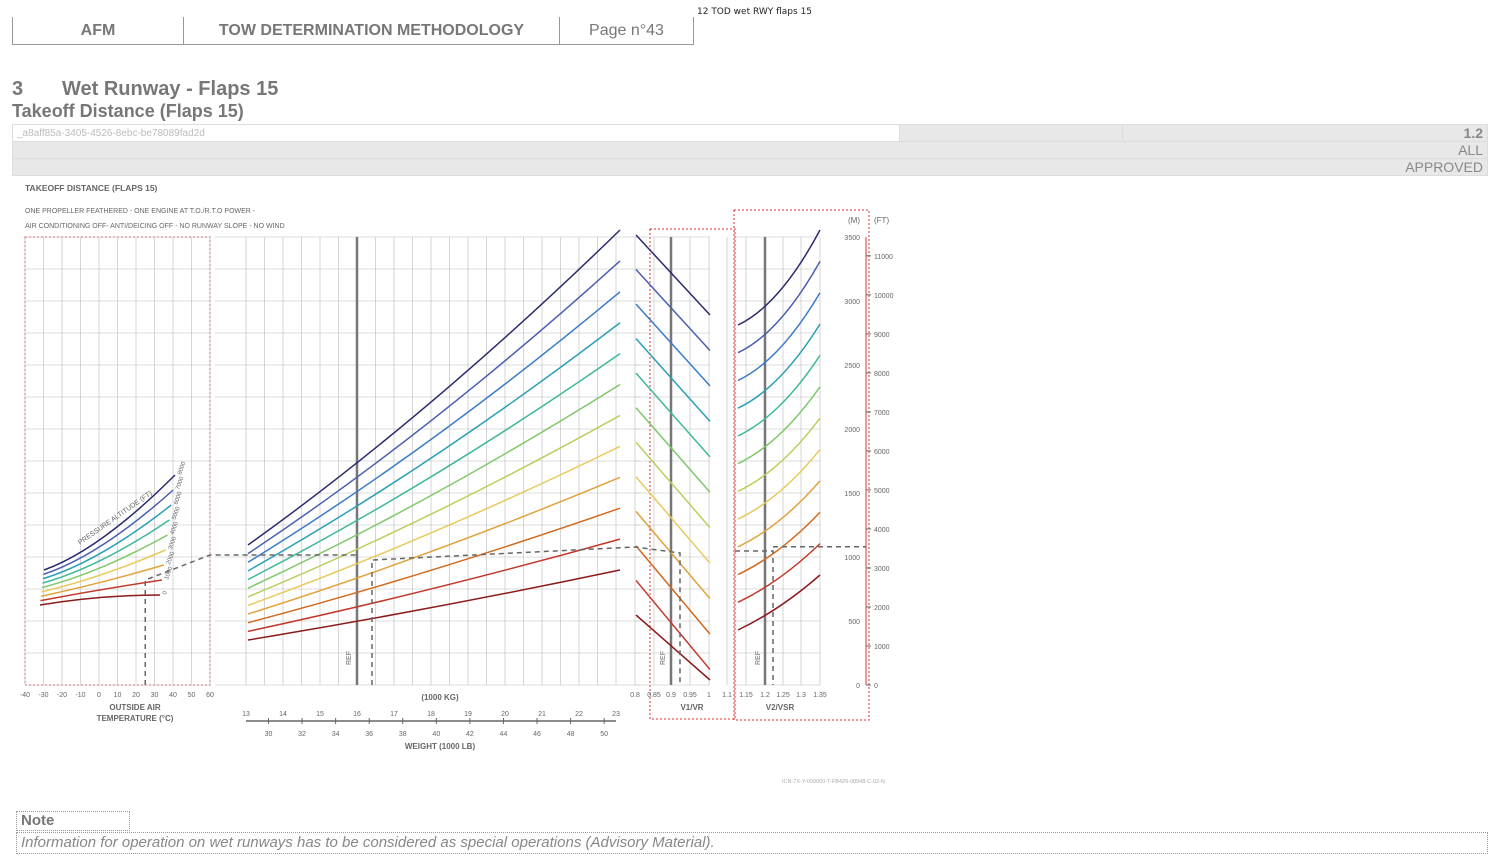 This screenshot has height=866, width=1500. What do you see at coordinates (91, 188) in the screenshot?
I see `chart-title: TAKEOFF DISTANCE (FLAPS 15)` at bounding box center [91, 188].